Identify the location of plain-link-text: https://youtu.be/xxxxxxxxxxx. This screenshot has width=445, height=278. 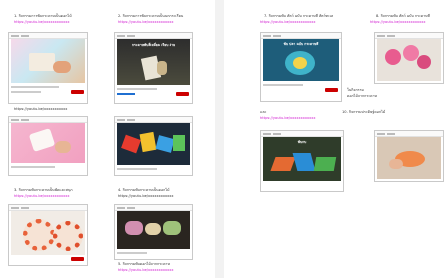
(40, 109).